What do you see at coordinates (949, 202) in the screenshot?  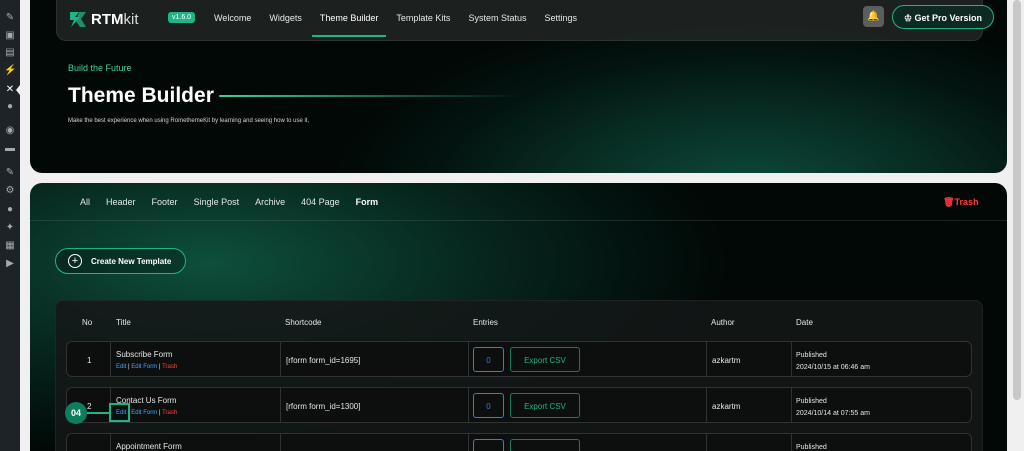 I see `trash-icon: 🗑` at bounding box center [949, 202].